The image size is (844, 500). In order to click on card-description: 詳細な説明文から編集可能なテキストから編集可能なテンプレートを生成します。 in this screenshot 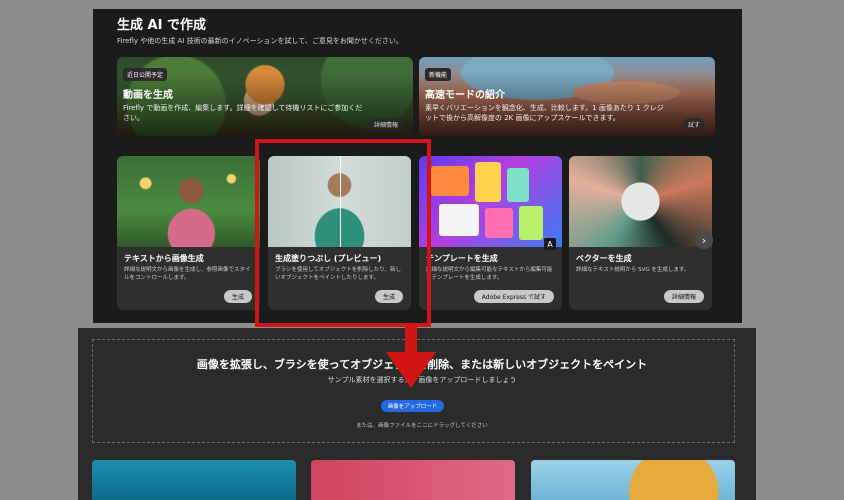, I will do `click(489, 274)`.